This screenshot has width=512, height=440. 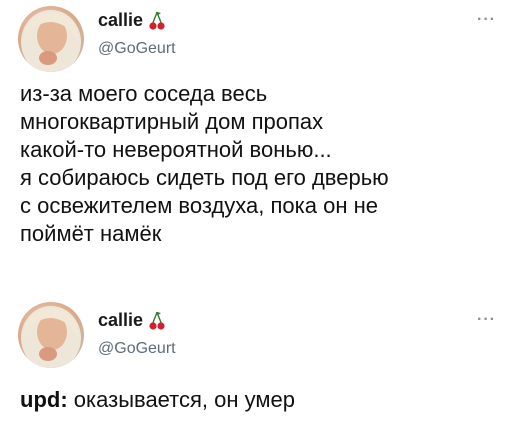 I want to click on tweet-text-body: оказывается, он умер, so click(x=181, y=399).